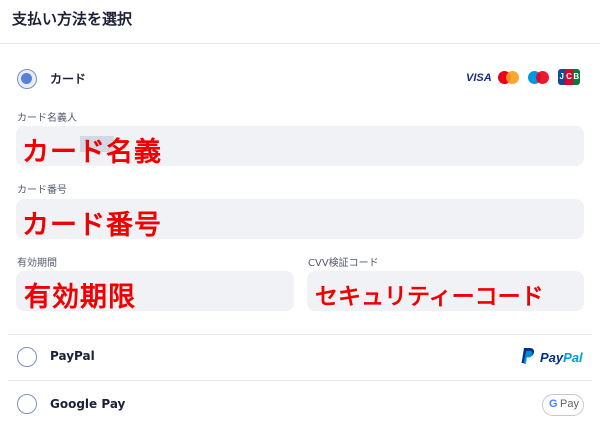 This screenshot has height=428, width=600. Describe the element at coordinates (528, 356) in the screenshot. I see `paypal-p-icon` at that location.